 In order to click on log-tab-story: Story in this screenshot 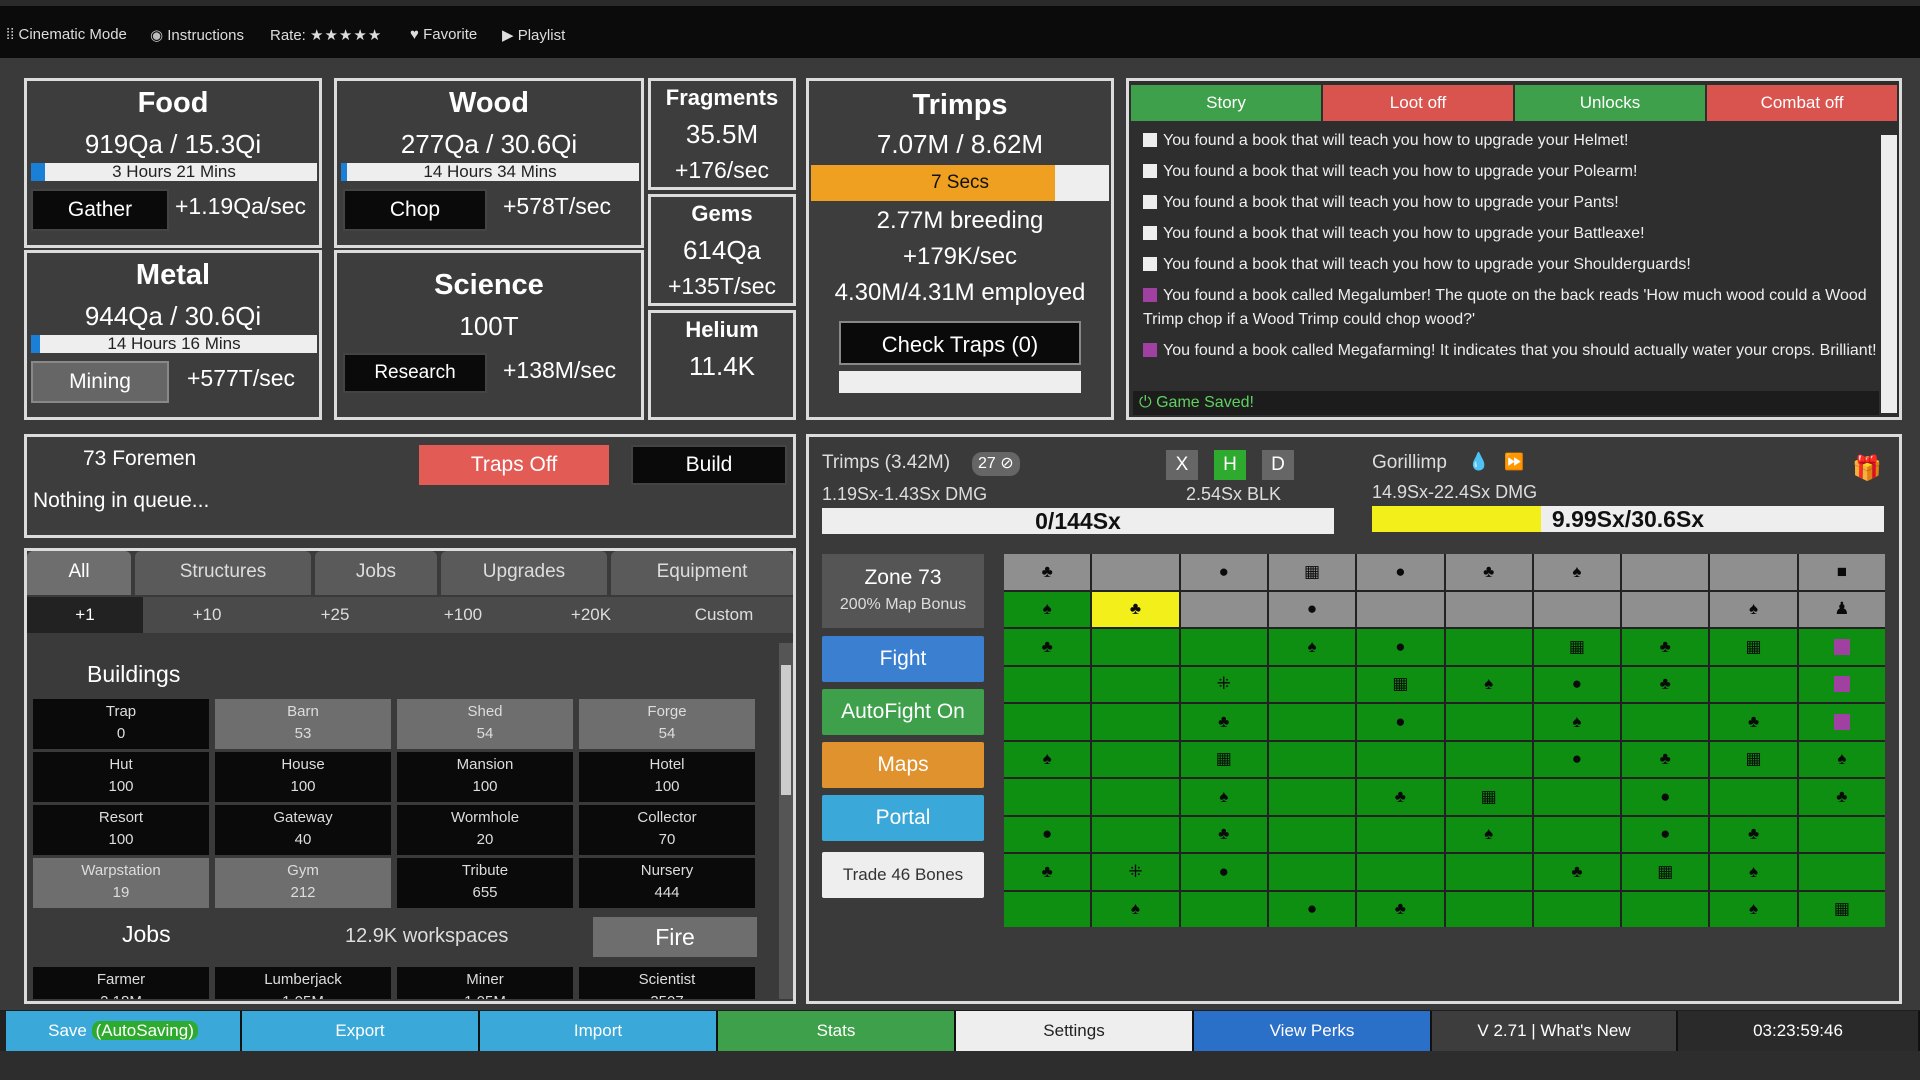, I will do `click(1226, 103)`.